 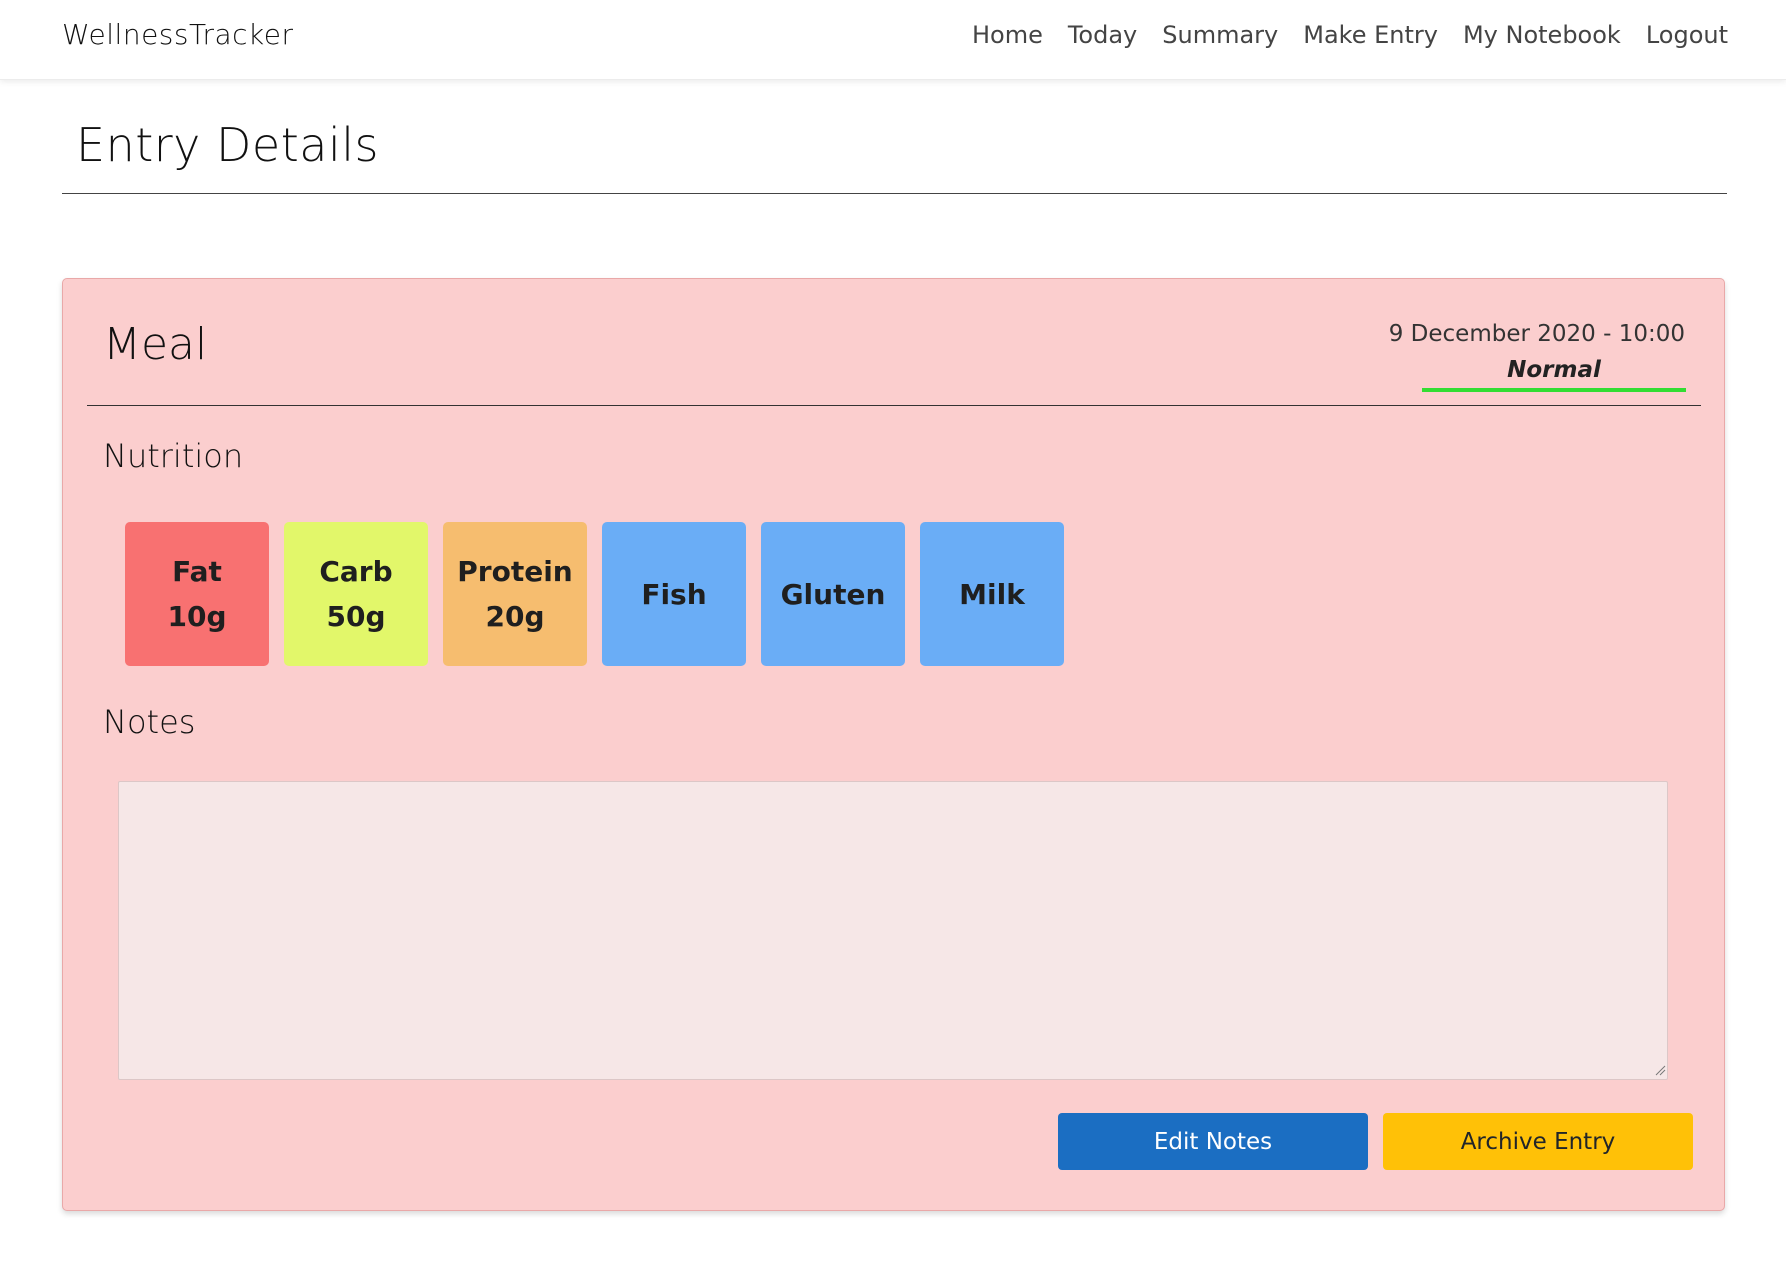 I want to click on nav-item-summary: Summary, so click(x=1220, y=35).